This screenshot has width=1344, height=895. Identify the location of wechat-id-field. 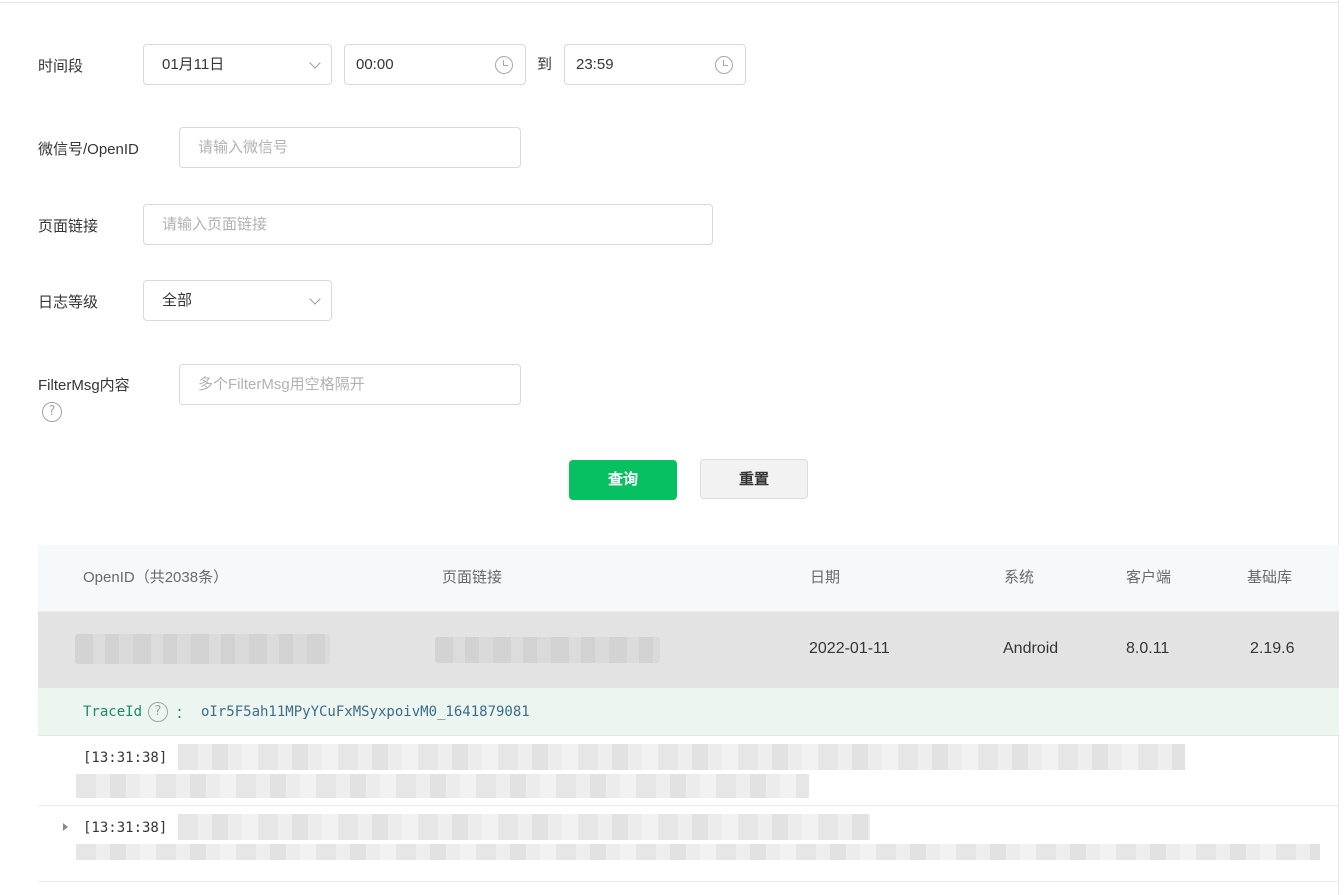
(350, 147).